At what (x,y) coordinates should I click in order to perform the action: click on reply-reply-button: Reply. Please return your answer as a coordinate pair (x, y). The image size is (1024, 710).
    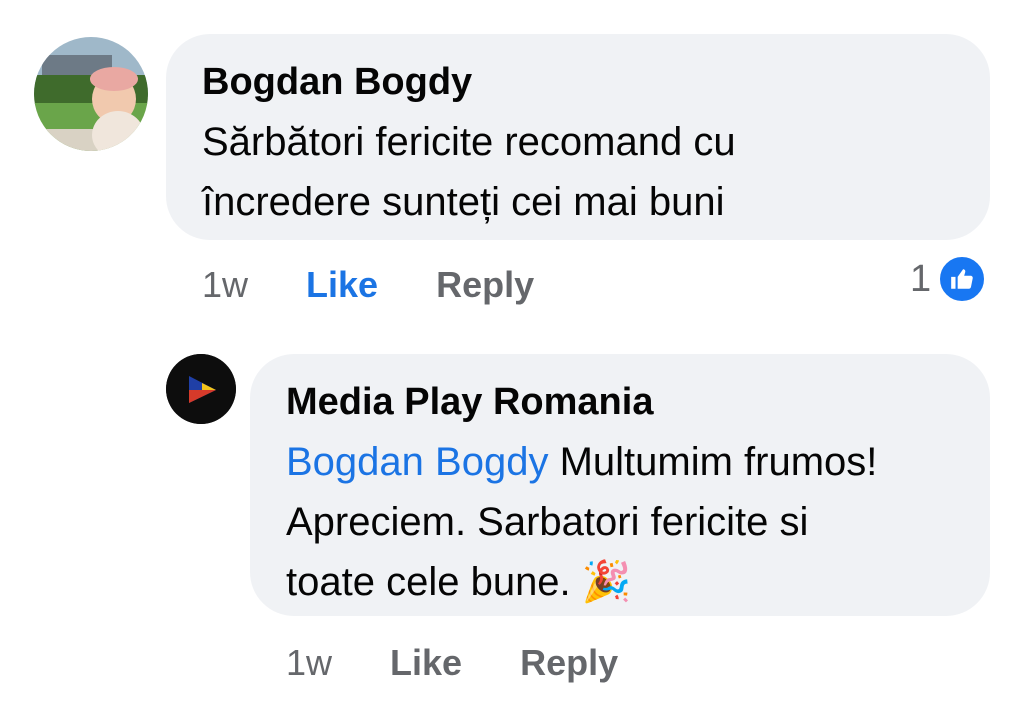
    Looking at the image, I should click on (569, 663).